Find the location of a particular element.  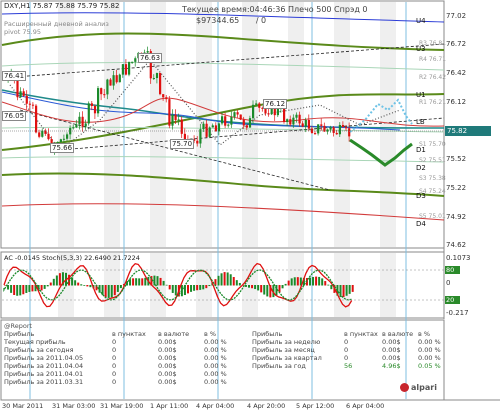

pivot-value: S5 75.01 is located at coordinates (432, 216).